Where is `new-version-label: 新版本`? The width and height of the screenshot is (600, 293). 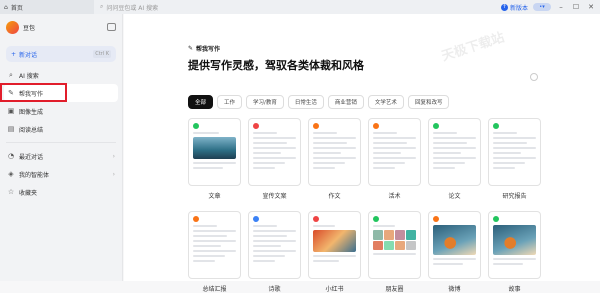
new-version-label: 新版本 is located at coordinates (518, 8).